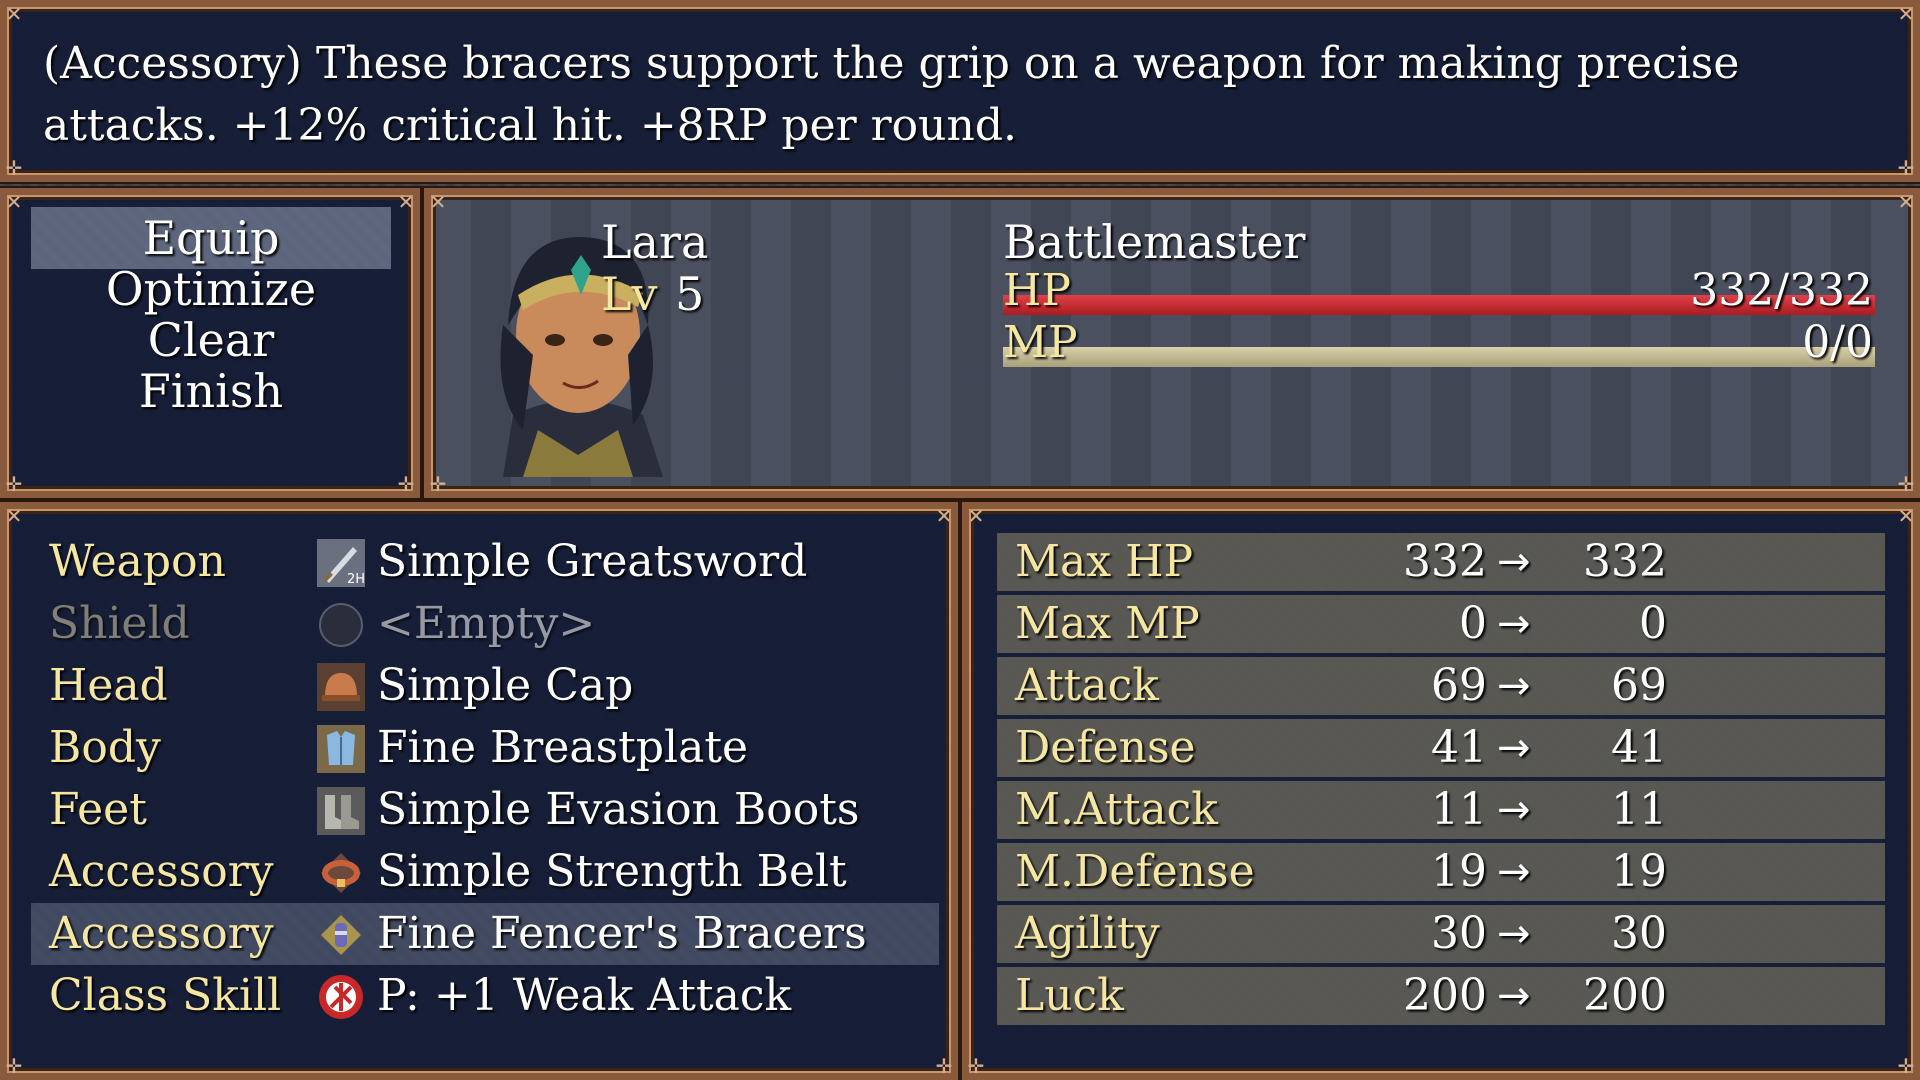 Image resolution: width=1920 pixels, height=1080 pixels. Describe the element at coordinates (210, 343) in the screenshot. I see `command-window: ✕ ✕ ✛ ✛ Equip Optimize Clear Finish` at that location.